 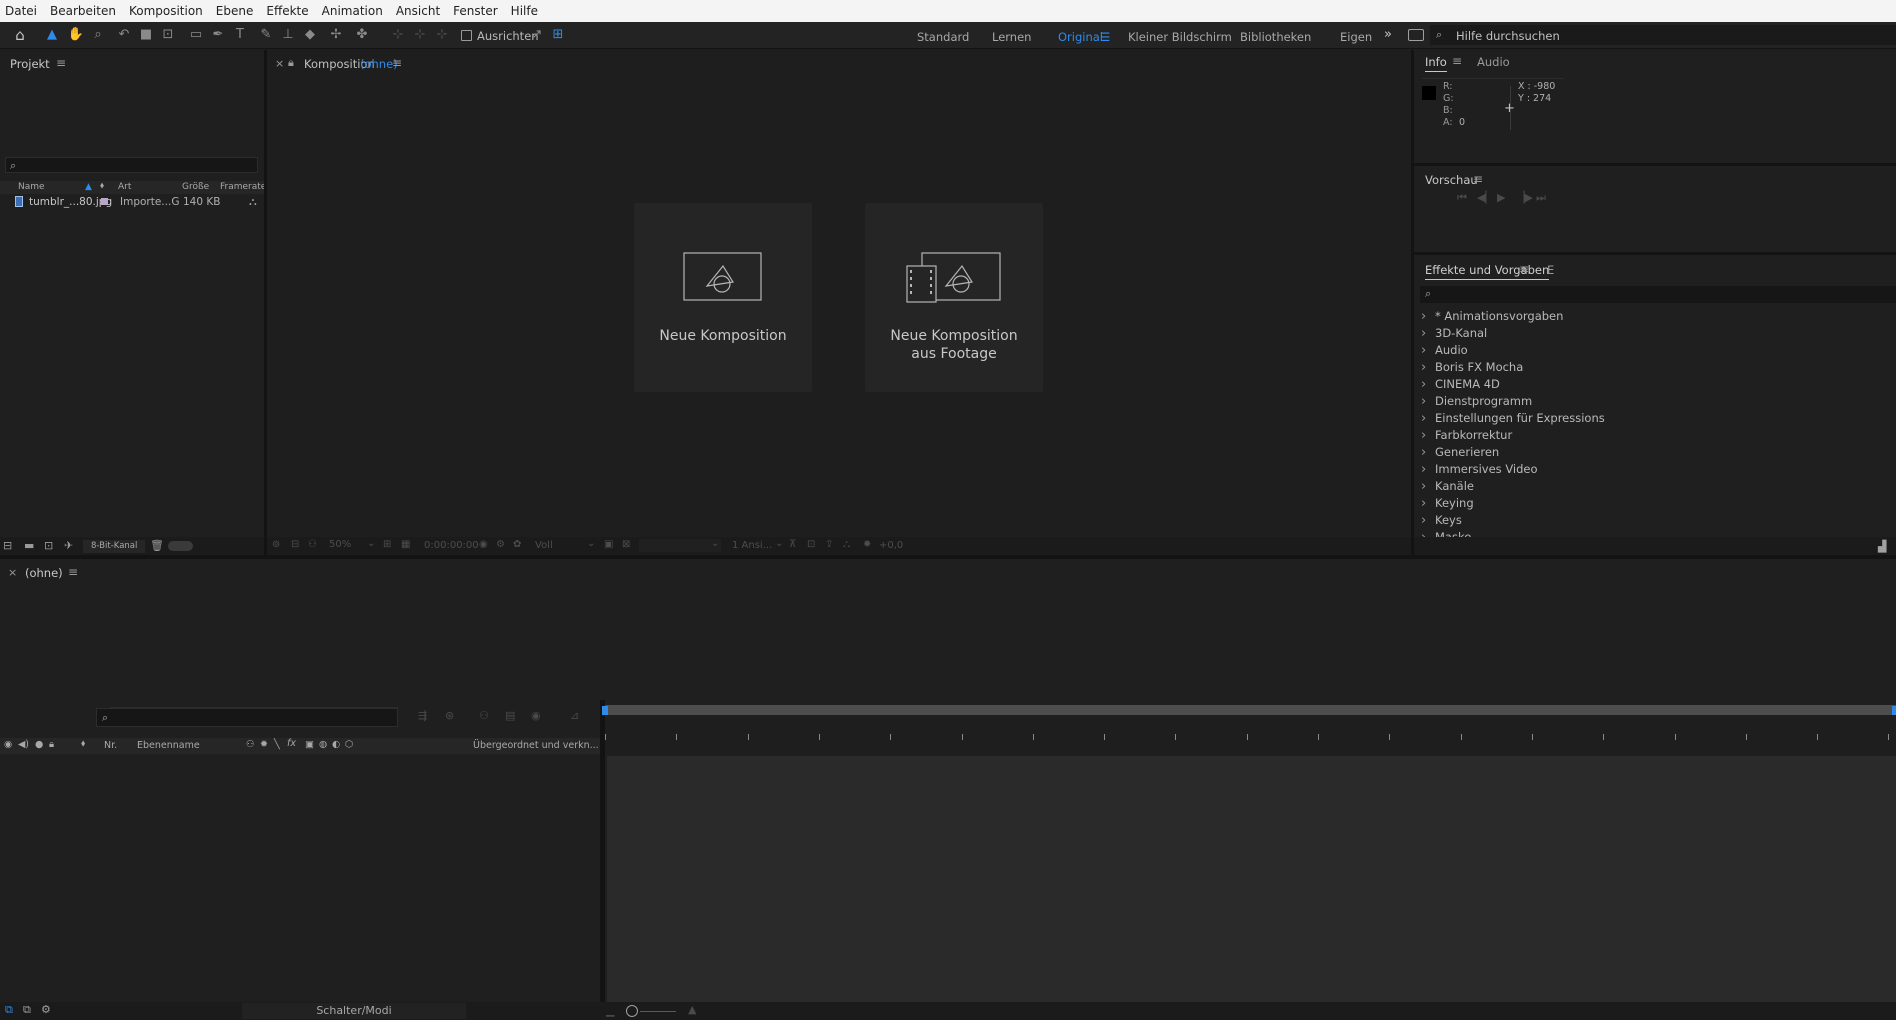 I want to click on preview-title: Vorschau, so click(x=1451, y=180).